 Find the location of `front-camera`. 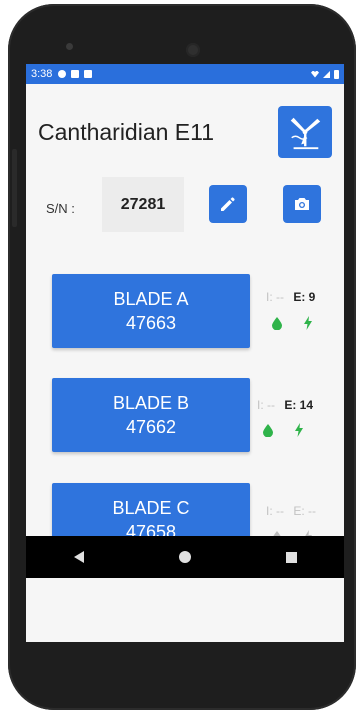

front-camera is located at coordinates (193, 50).